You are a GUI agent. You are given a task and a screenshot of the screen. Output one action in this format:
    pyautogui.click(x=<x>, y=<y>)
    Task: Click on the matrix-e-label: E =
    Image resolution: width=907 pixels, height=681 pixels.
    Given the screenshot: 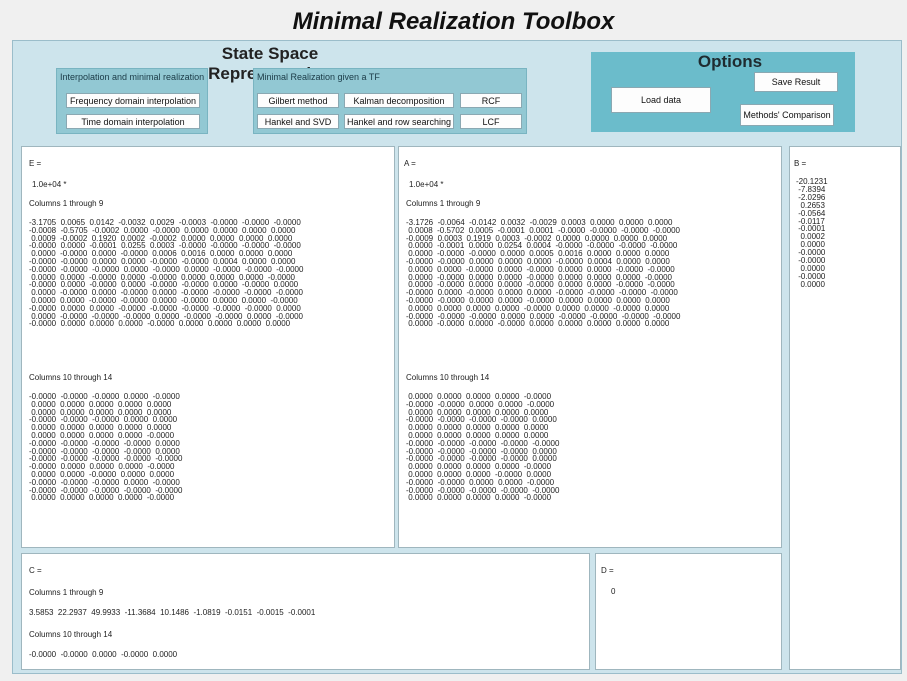 What is the action you would take?
    pyautogui.click(x=35, y=163)
    